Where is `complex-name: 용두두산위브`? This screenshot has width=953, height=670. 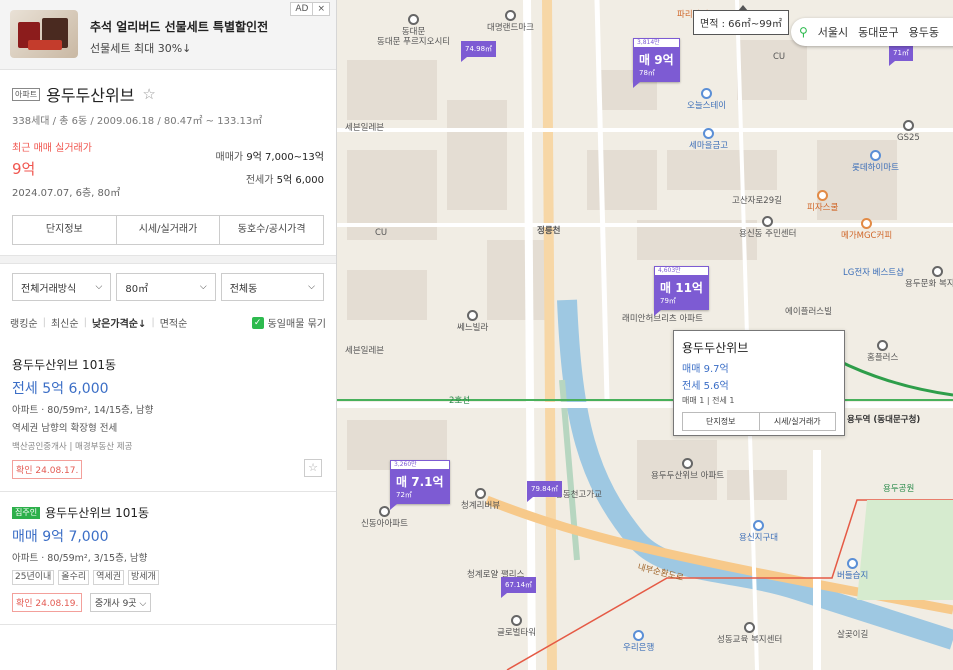 complex-name: 용두두산위브 is located at coordinates (90, 95).